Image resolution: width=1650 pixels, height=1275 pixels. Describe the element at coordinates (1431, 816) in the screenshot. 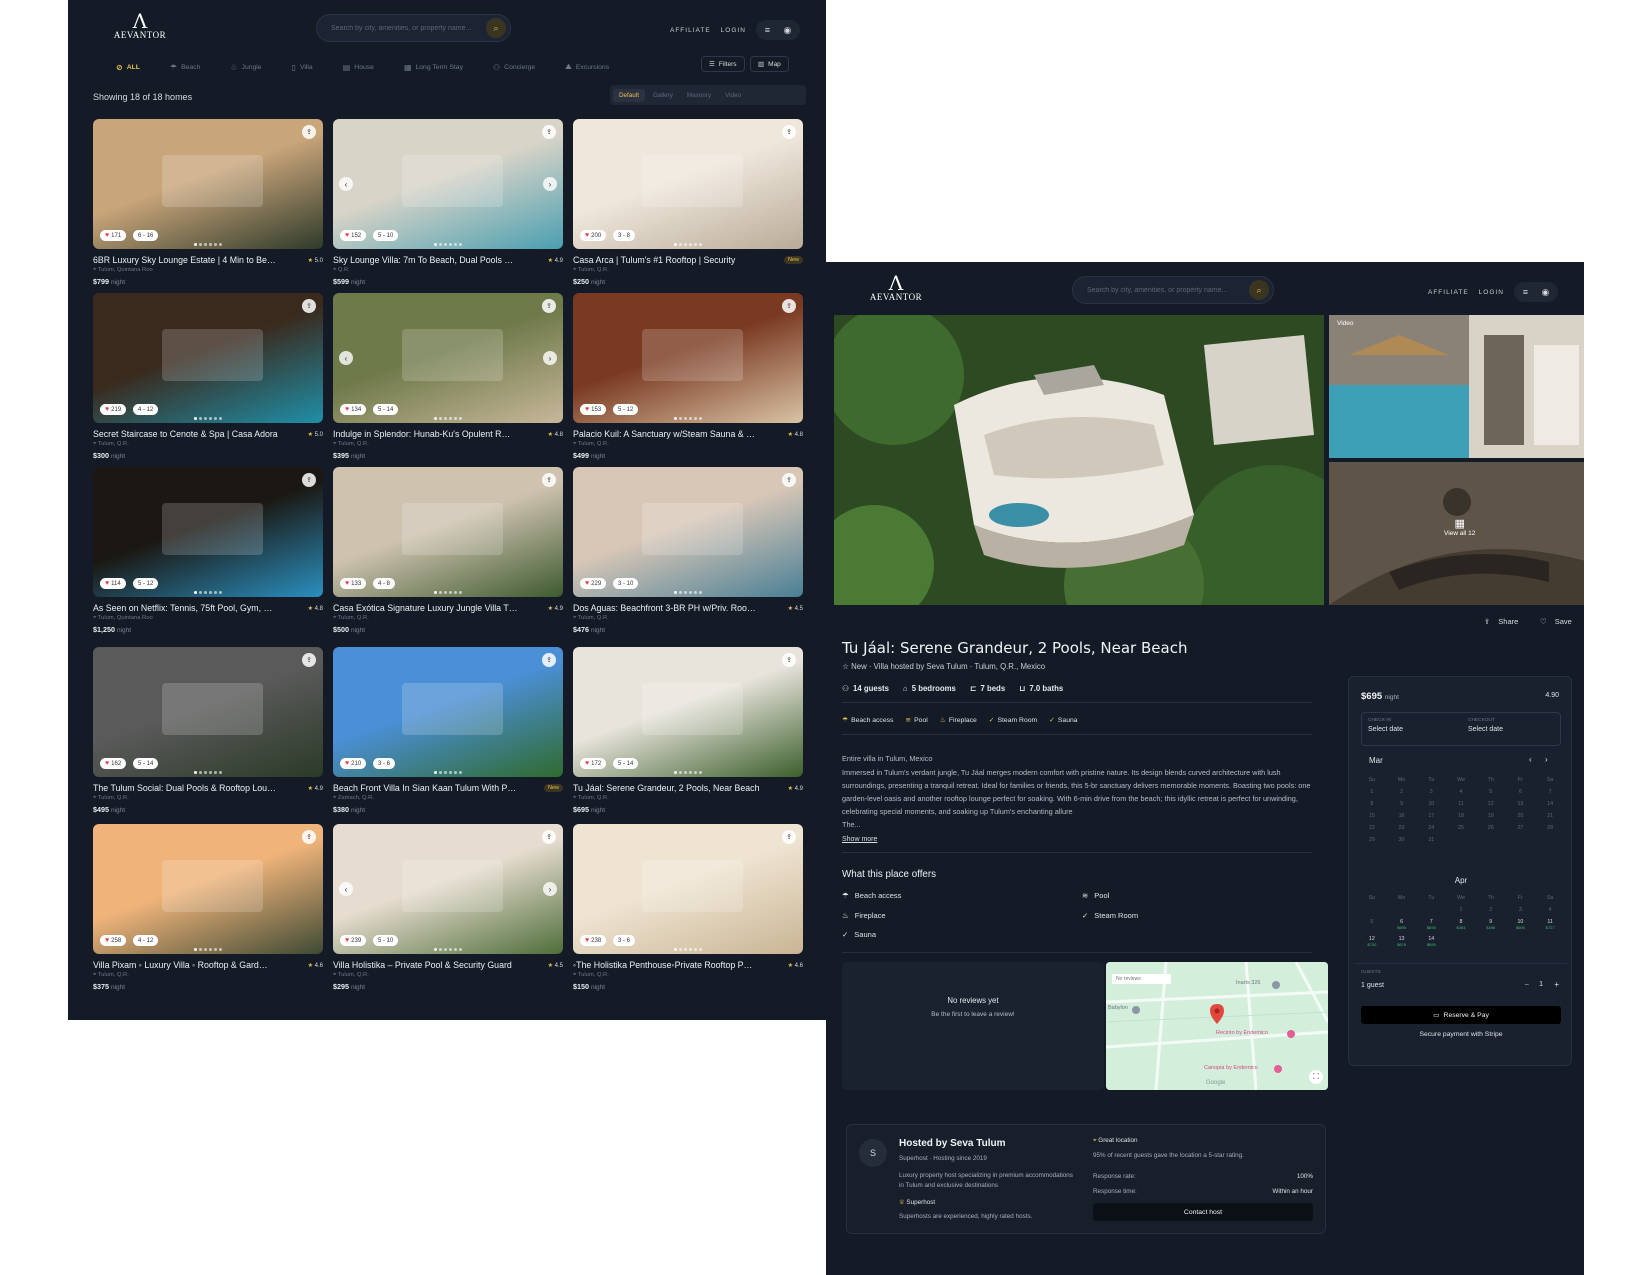

I see `calendar-day: 17` at that location.